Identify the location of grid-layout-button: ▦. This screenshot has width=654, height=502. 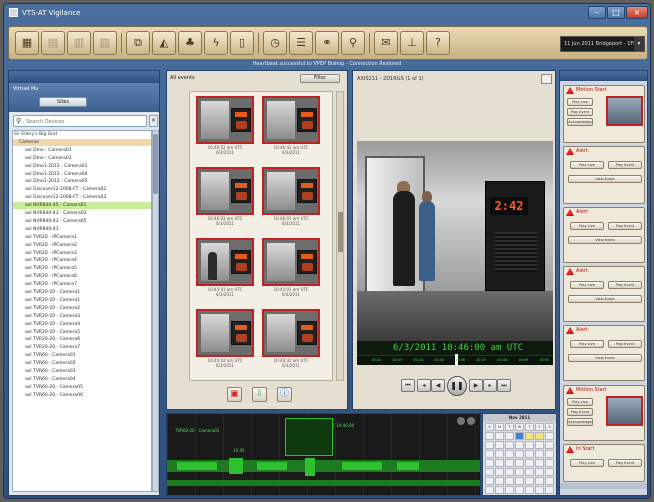
(27, 43).